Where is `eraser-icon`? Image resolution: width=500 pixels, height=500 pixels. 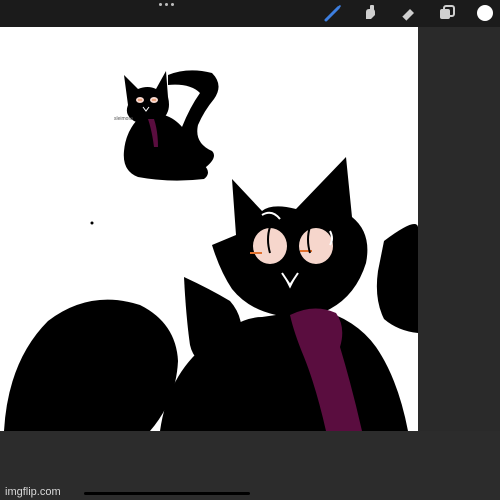
eraser-icon is located at coordinates (408, 13).